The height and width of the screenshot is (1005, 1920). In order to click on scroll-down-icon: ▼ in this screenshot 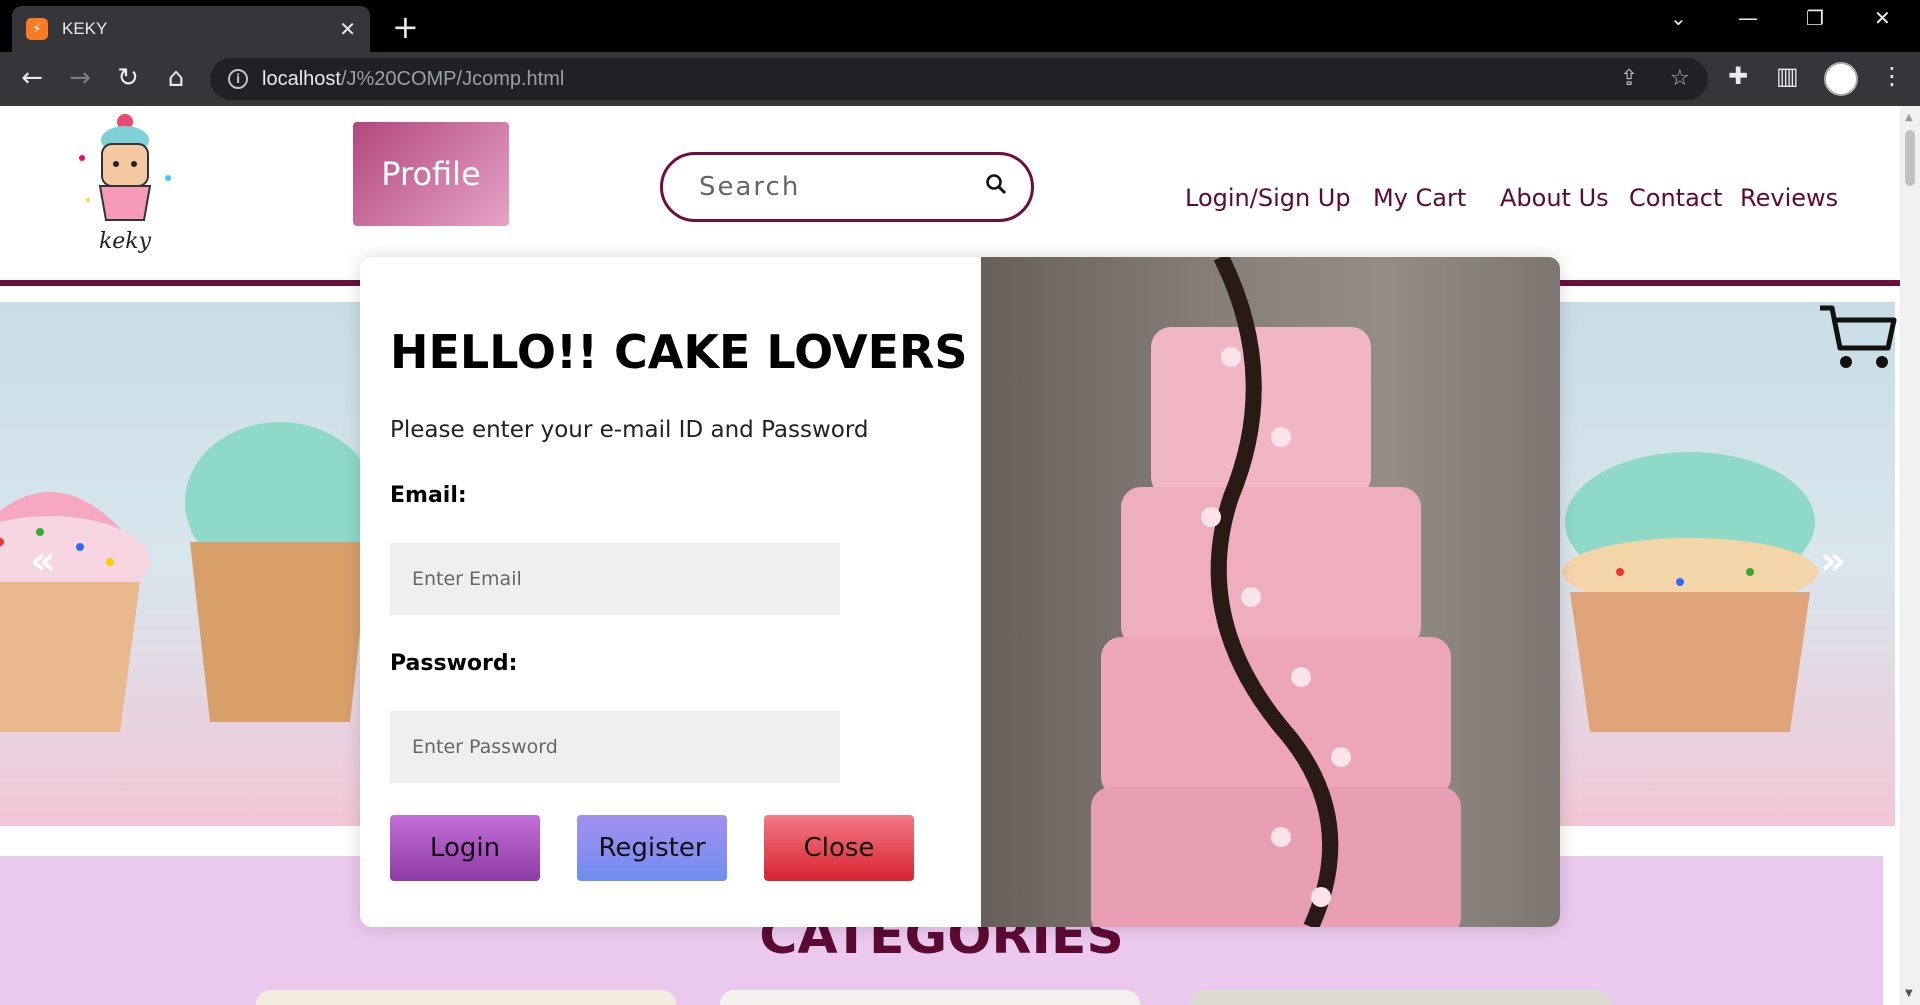, I will do `click(1909, 993)`.